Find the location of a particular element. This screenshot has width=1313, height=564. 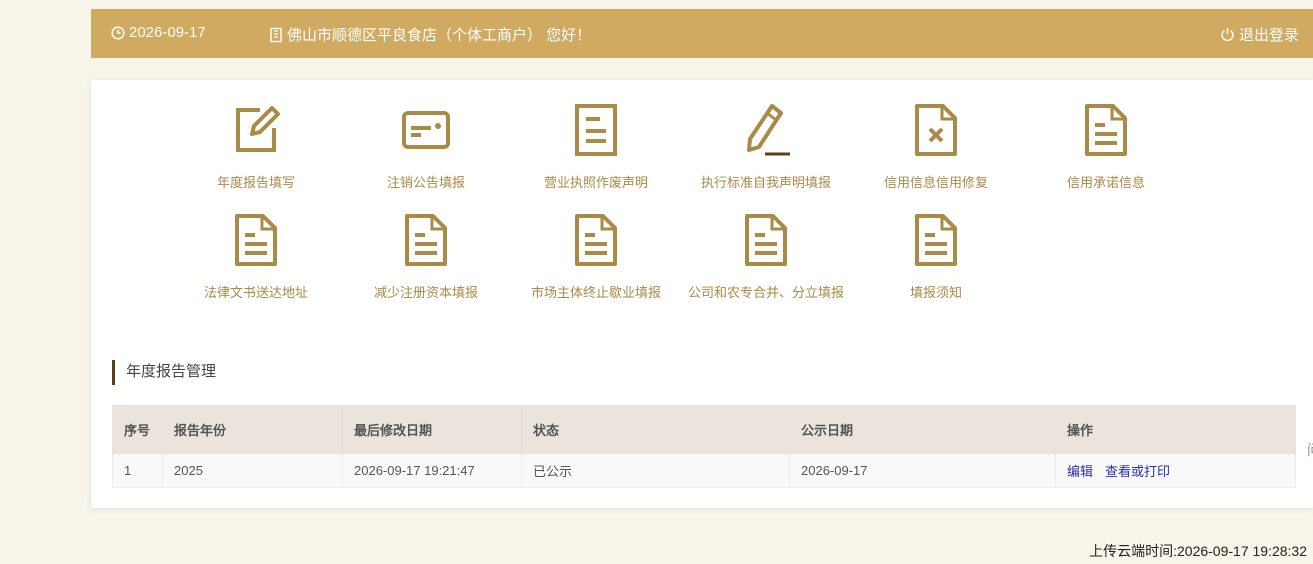

top-header: 2026-09-17 佛山市顺德区平良食店（个体工商户） 您好！ 退出登录 is located at coordinates (702, 33).